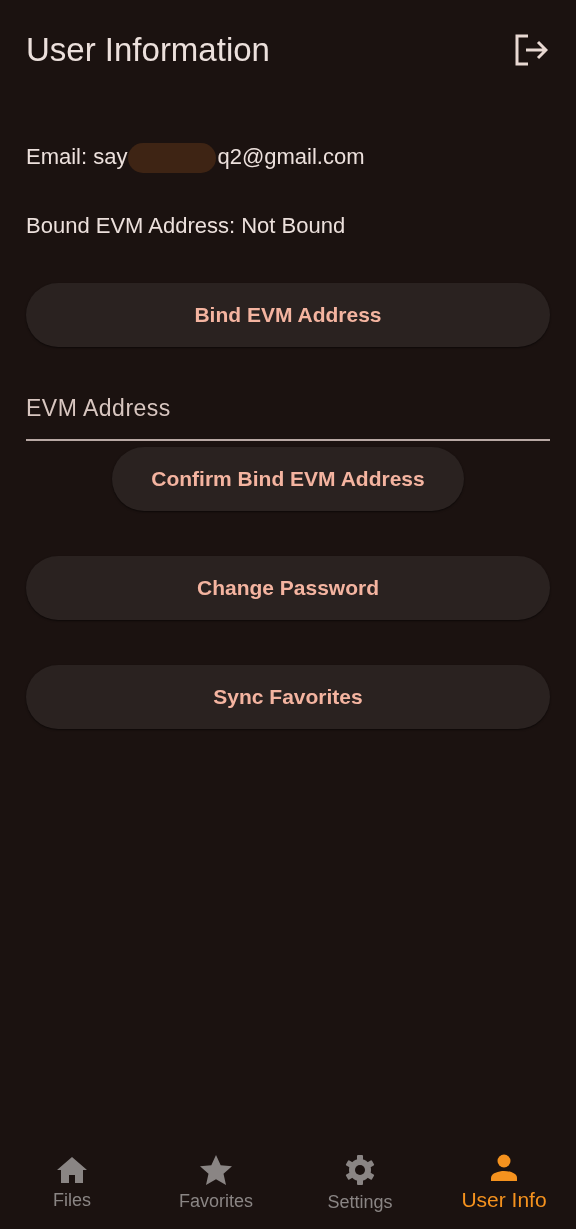 The image size is (576, 1229). What do you see at coordinates (360, 1169) in the screenshot?
I see `gear-icon` at bounding box center [360, 1169].